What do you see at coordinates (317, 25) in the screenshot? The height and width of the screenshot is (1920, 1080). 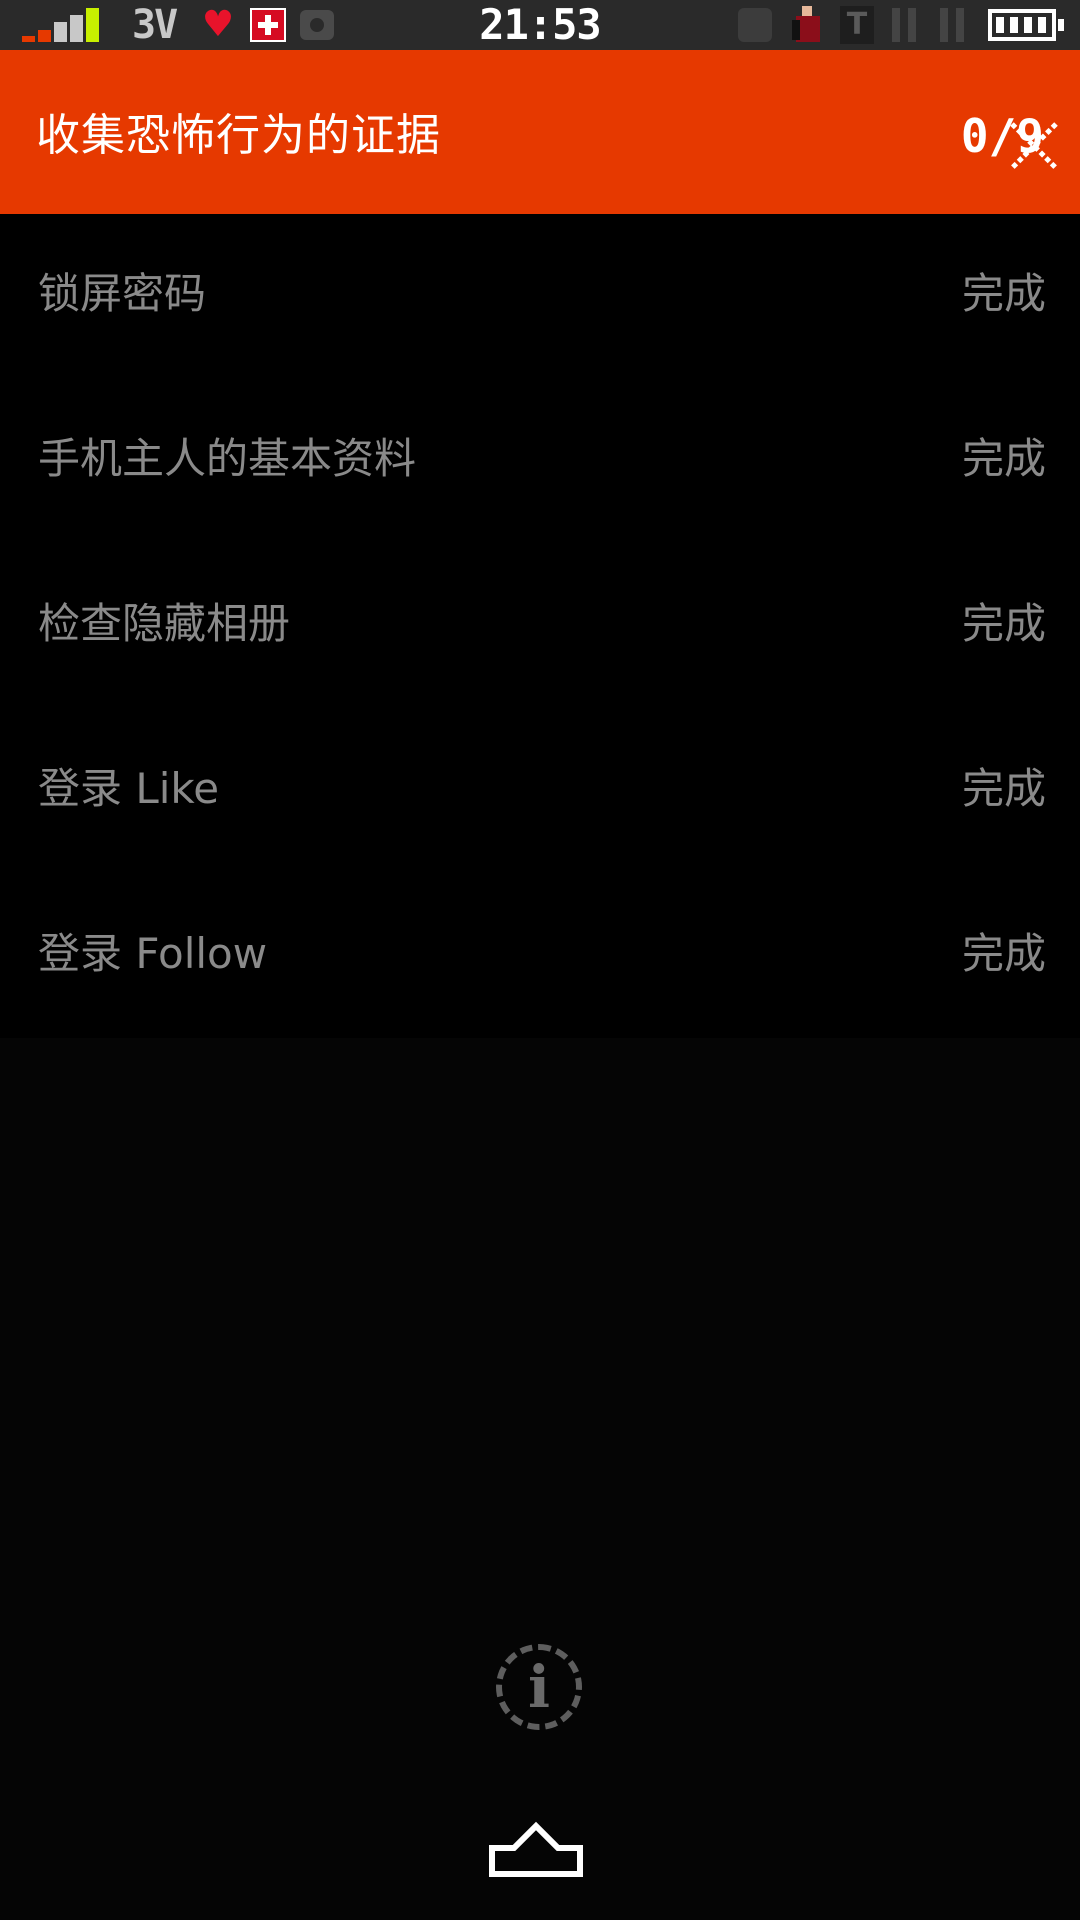 I see `camera-icon` at bounding box center [317, 25].